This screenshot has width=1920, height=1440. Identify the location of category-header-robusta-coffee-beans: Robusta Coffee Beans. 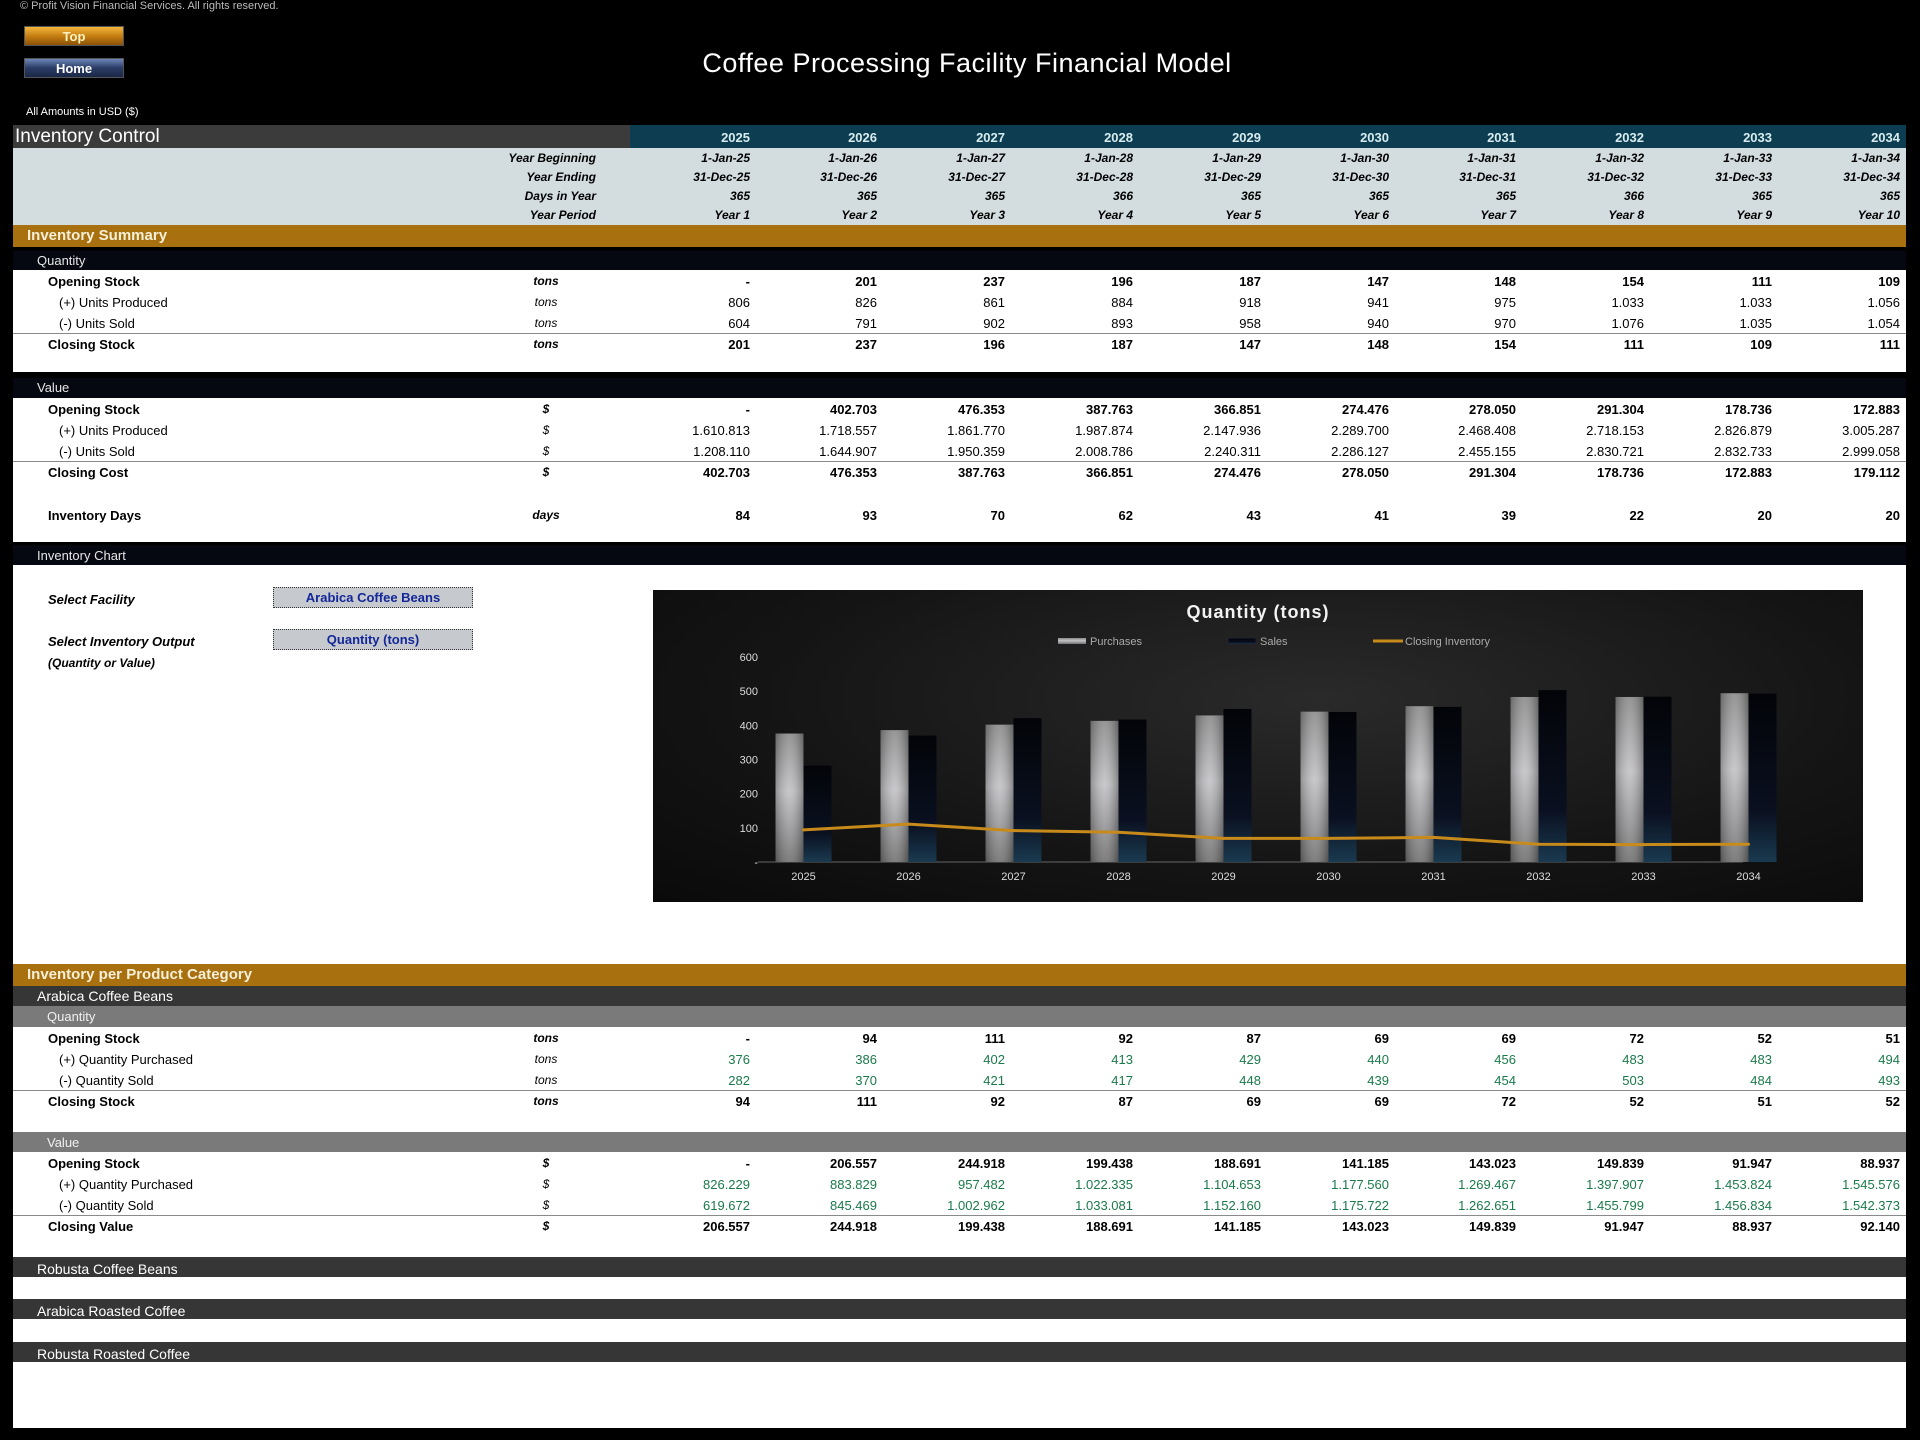
(959, 1267).